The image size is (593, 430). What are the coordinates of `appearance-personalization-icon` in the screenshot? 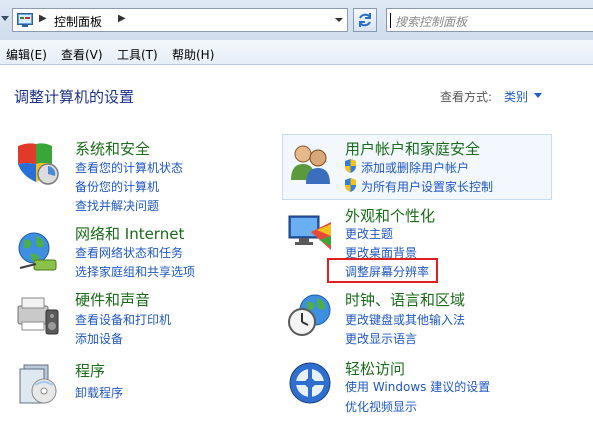 It's located at (310, 233).